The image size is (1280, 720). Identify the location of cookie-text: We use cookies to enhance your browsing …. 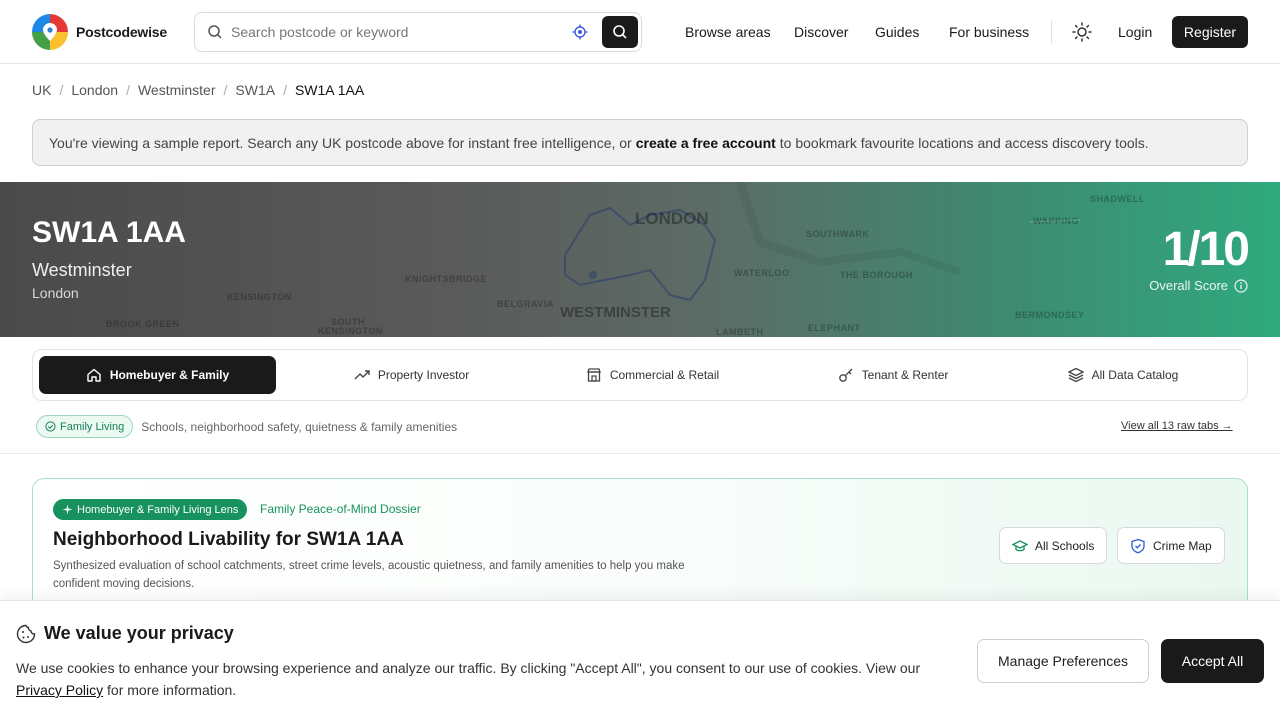
(468, 668).